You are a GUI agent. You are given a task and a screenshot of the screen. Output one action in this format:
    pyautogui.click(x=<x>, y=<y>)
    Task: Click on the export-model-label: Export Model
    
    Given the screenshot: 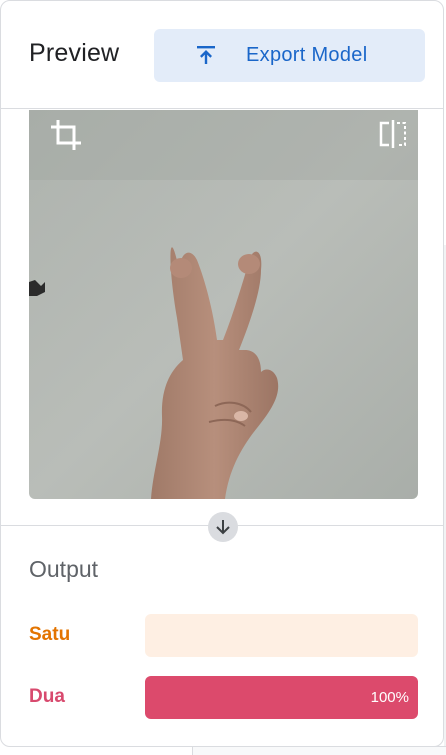 What is the action you would take?
    pyautogui.click(x=307, y=55)
    